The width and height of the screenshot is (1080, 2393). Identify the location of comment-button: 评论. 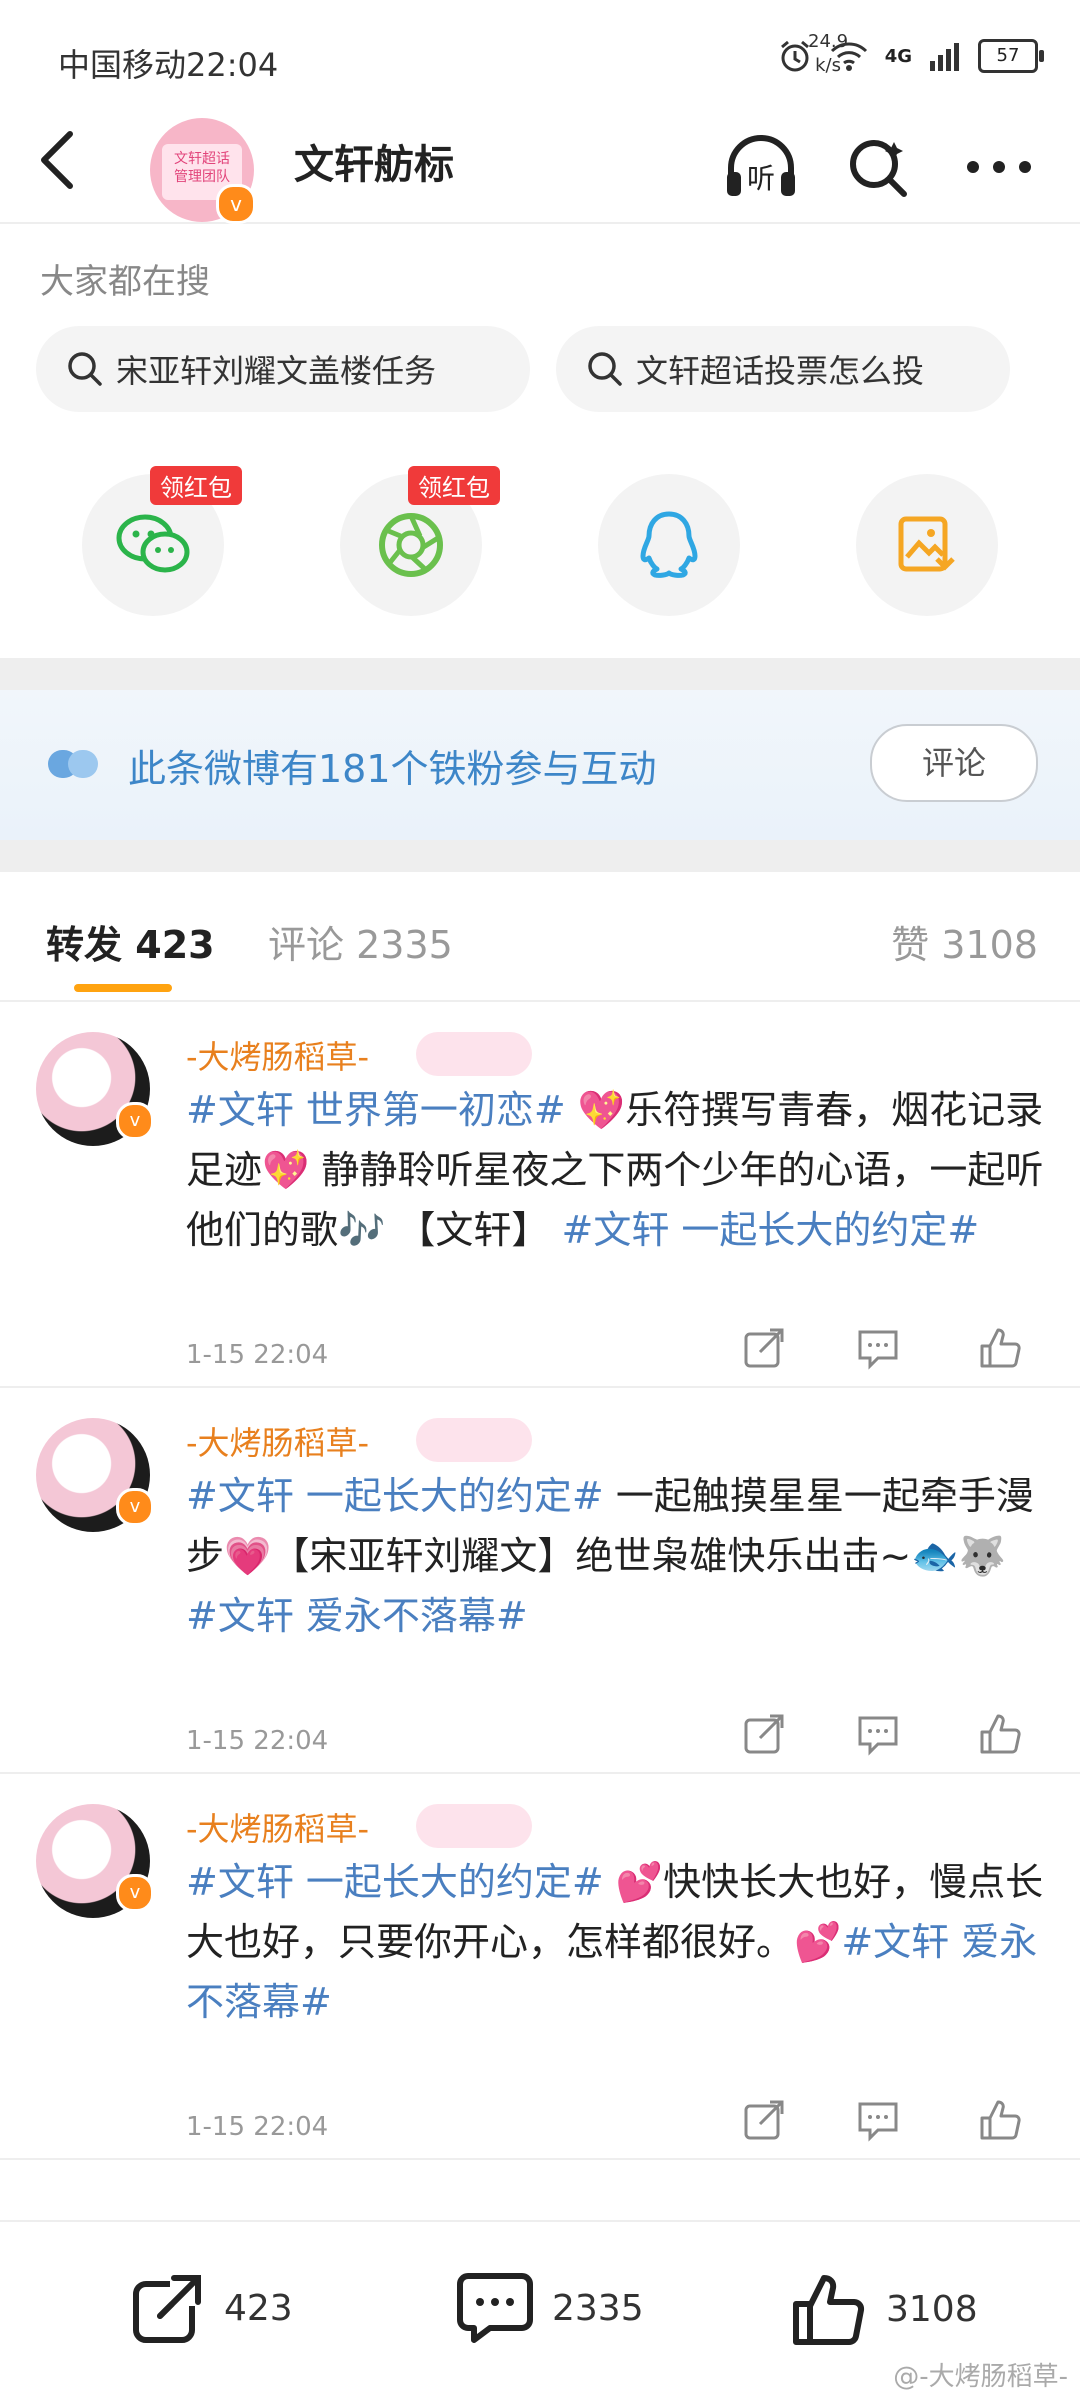
(954, 763).